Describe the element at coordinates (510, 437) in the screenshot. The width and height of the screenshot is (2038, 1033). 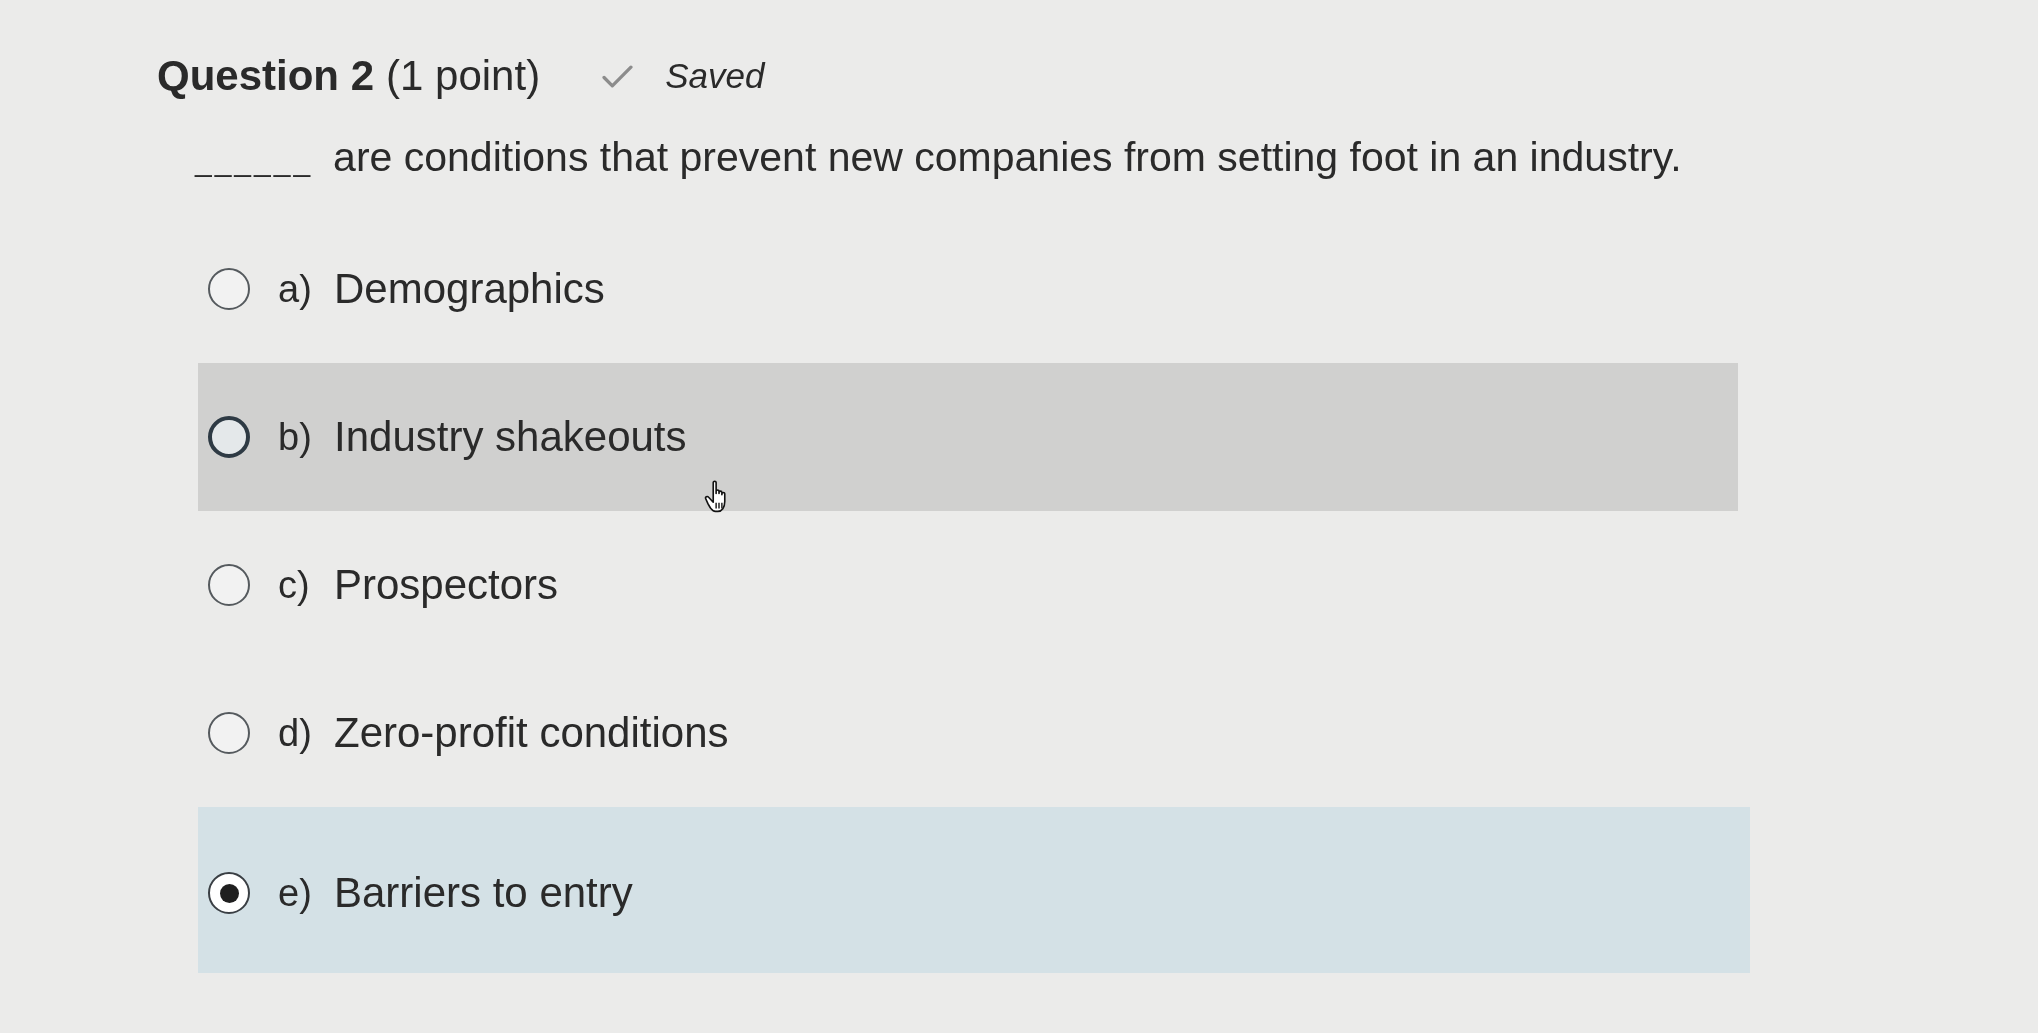
I see `option-text: Industry shakeouts` at that location.